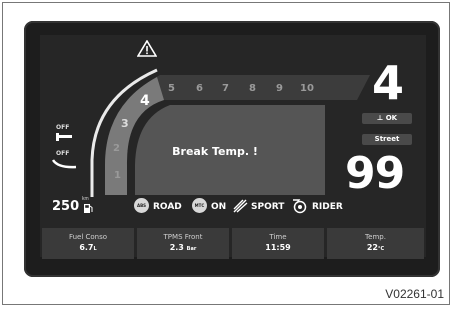  Describe the element at coordinates (167, 207) in the screenshot. I see `abs-mode-value: ROAD` at that location.